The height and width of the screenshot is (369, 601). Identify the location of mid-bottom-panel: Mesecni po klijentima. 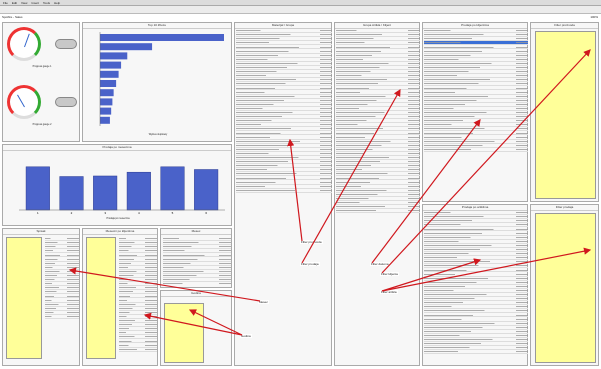
(120, 297).